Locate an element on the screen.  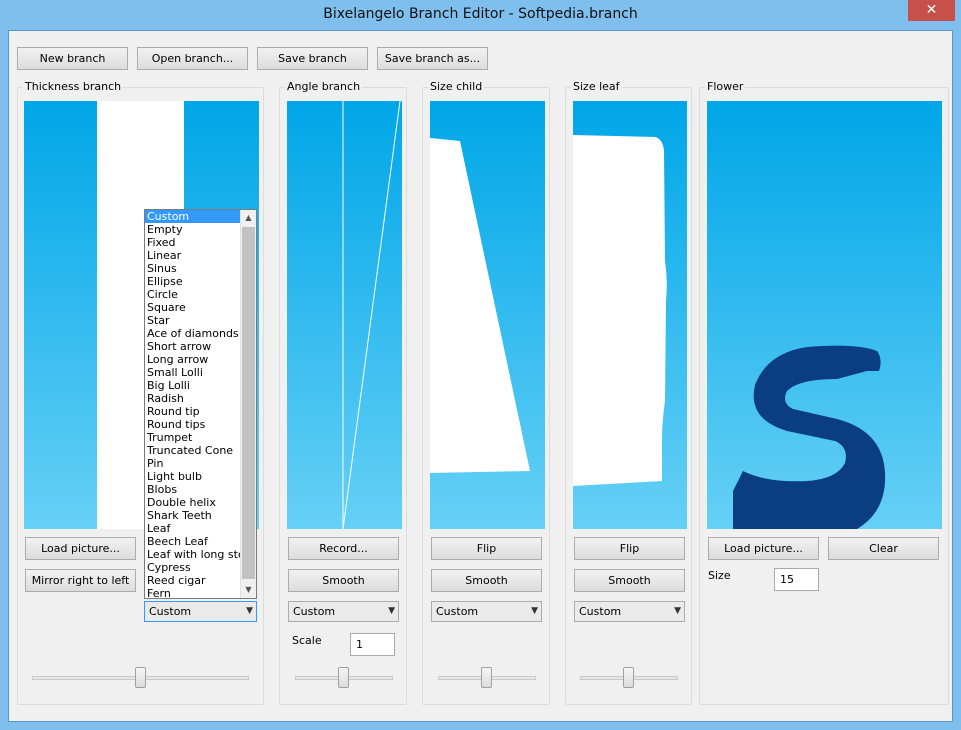
size-child-flip-button: Flip is located at coordinates (486, 548).